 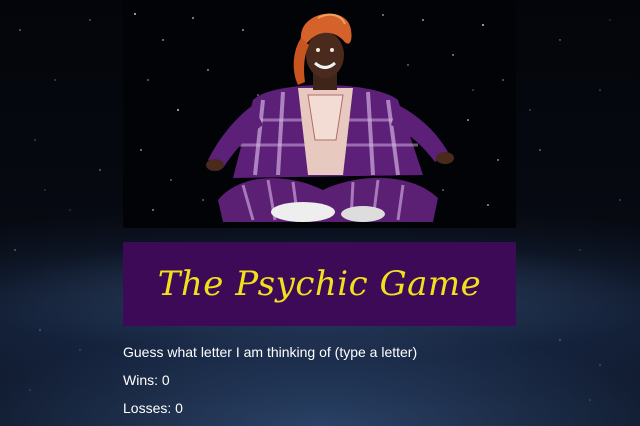 I want to click on losses-counter: Losses: 0, so click(x=153, y=408).